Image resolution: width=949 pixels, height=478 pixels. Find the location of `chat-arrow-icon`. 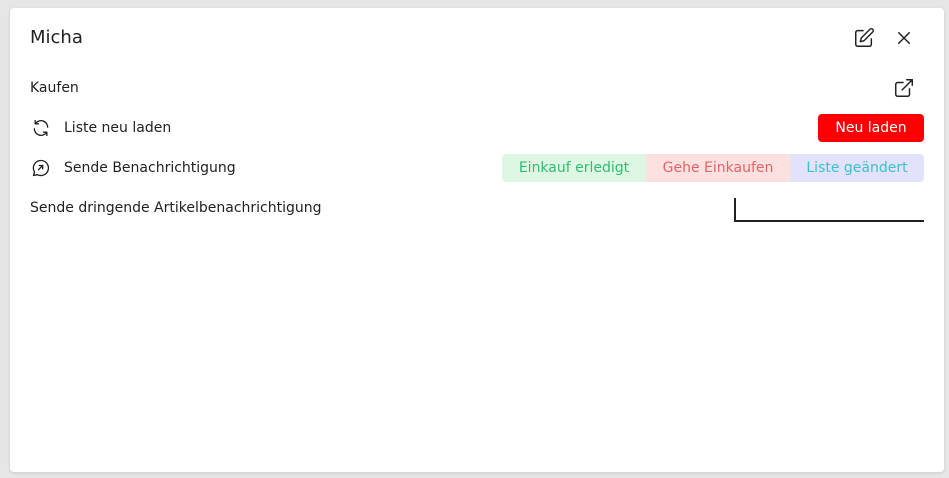

chat-arrow-icon is located at coordinates (41, 168).